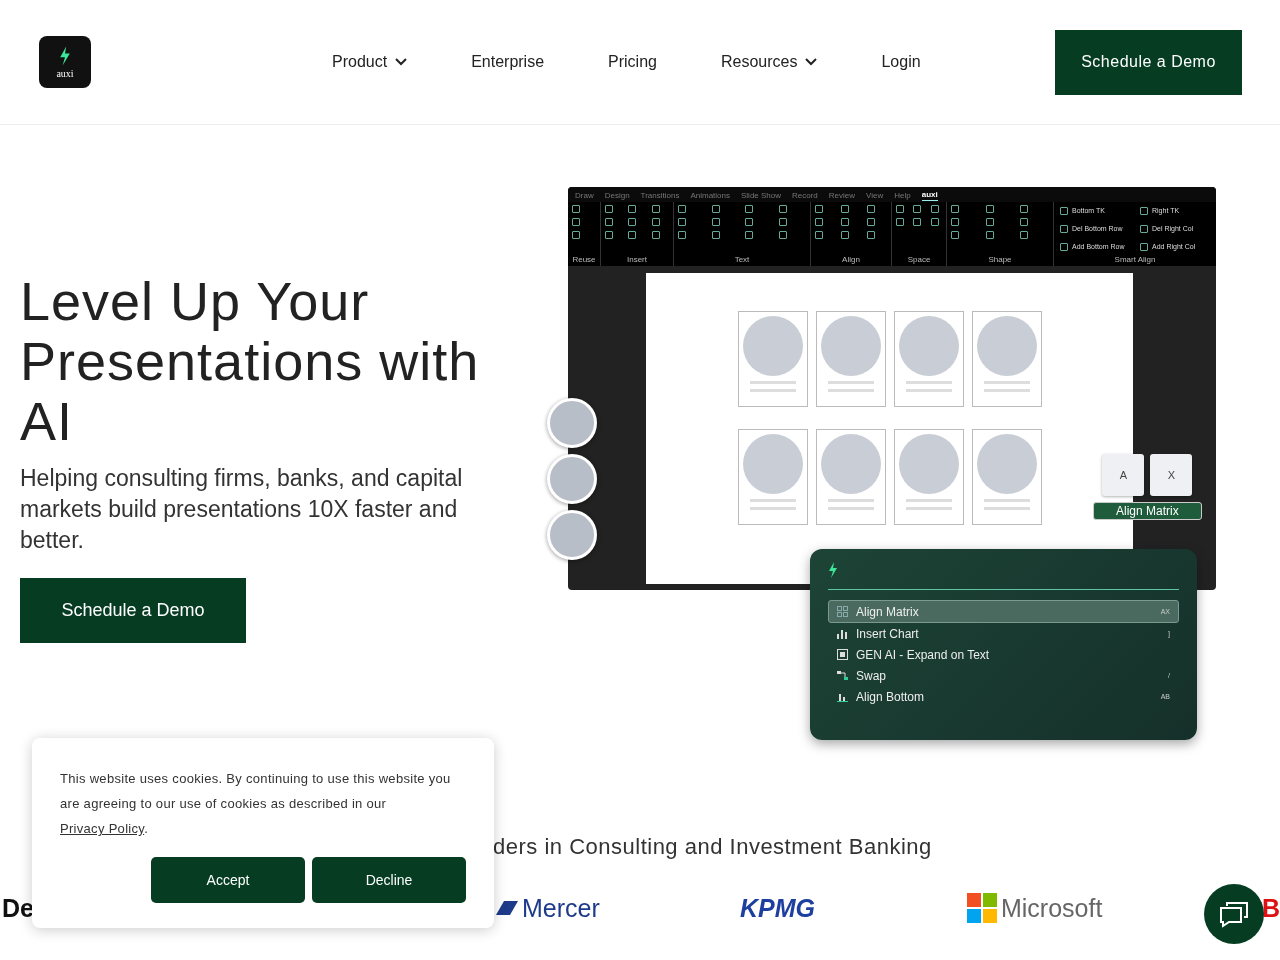 The width and height of the screenshot is (1280, 960). What do you see at coordinates (842, 611) in the screenshot?
I see `grid-icon` at bounding box center [842, 611].